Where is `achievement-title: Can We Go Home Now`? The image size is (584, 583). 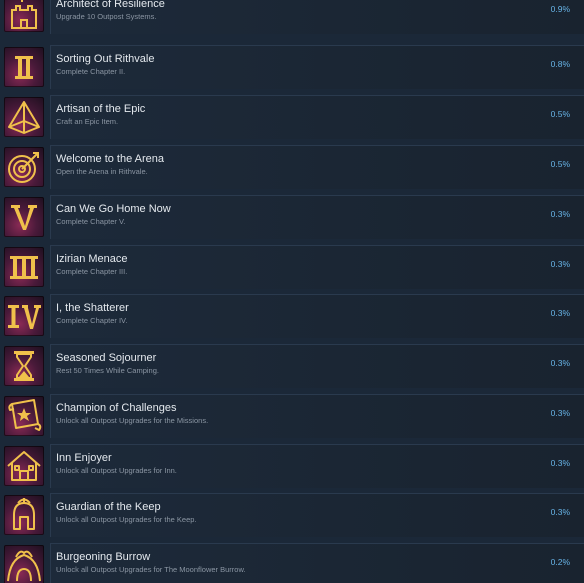
achievement-title: Can We Go Home Now is located at coordinates (113, 209).